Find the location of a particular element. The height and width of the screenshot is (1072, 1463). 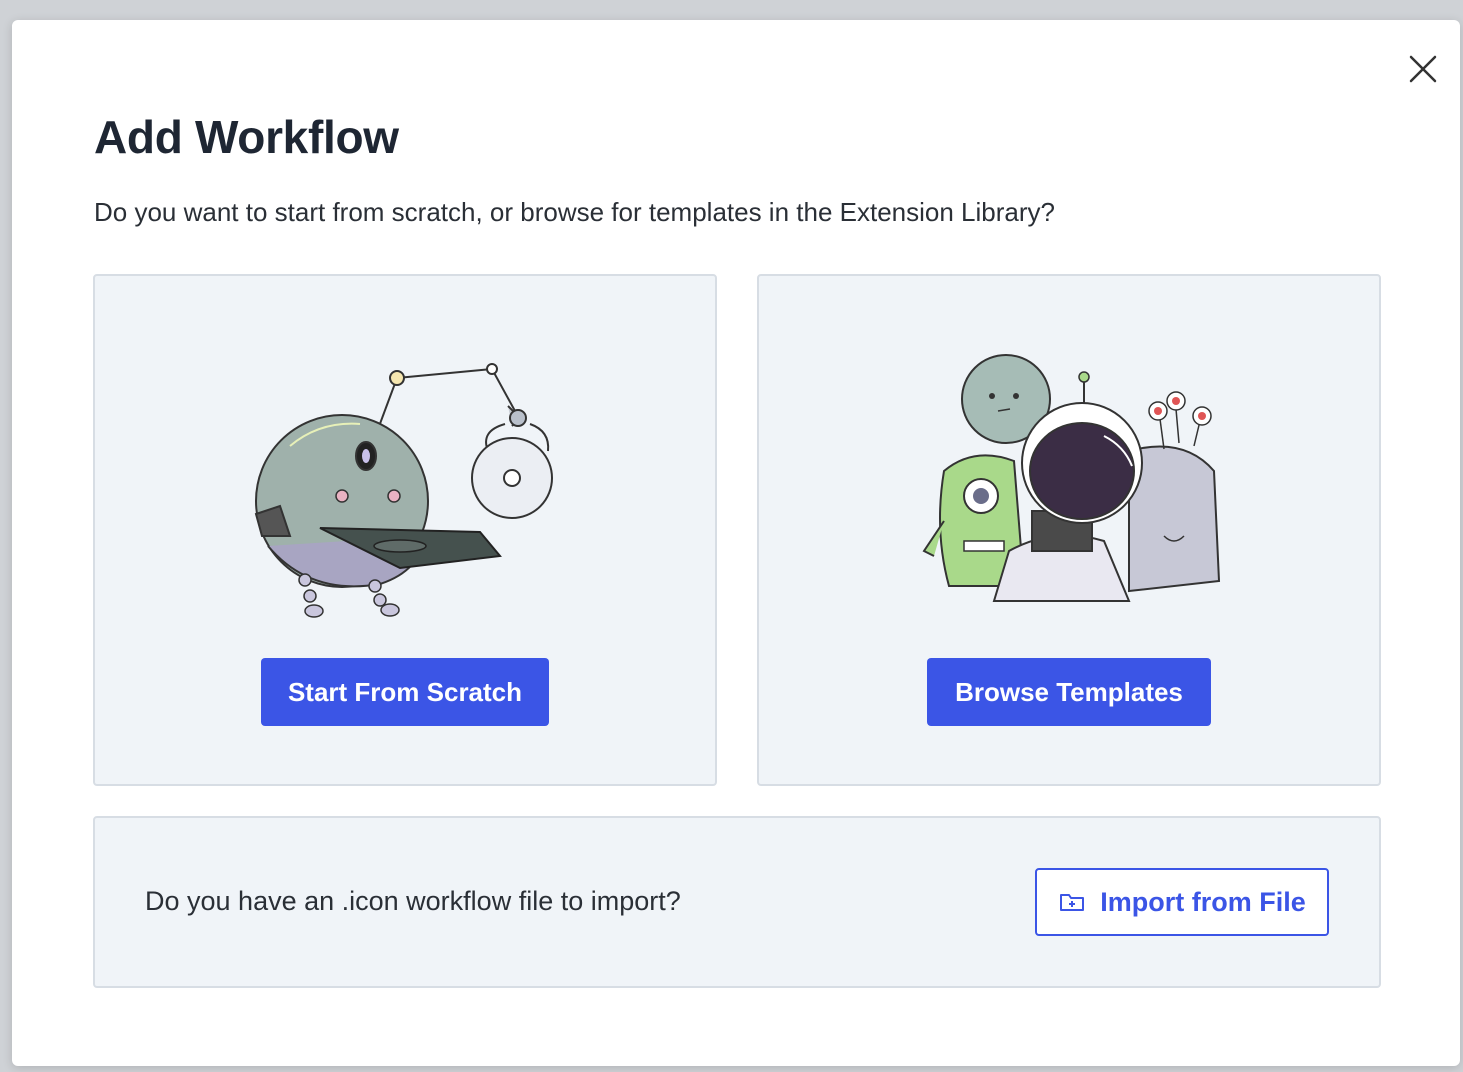

start-from-scratch-button: Start From Scratch is located at coordinates (405, 692).